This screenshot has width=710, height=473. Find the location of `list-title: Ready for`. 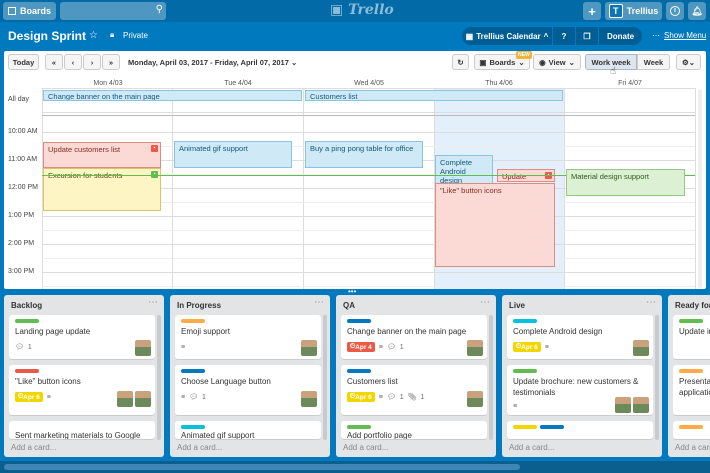

list-title: Ready for is located at coordinates (692, 305).